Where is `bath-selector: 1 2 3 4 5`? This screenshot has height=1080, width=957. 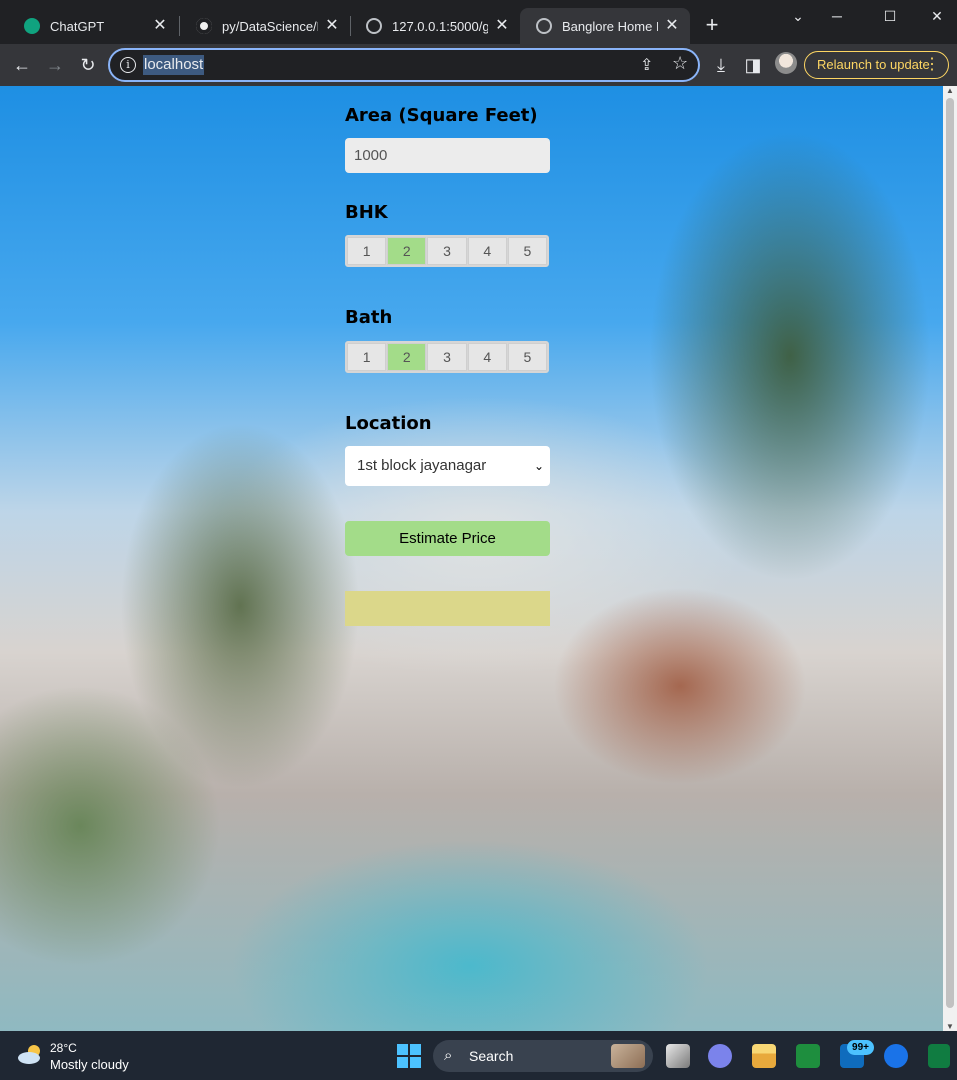
bath-selector: 1 2 3 4 5 is located at coordinates (447, 357).